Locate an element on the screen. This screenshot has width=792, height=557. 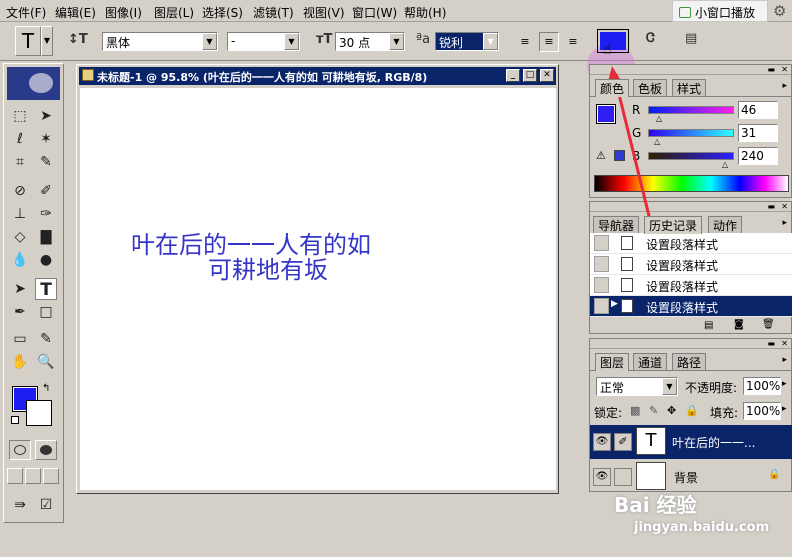
background-color is located at coordinates (39, 413).